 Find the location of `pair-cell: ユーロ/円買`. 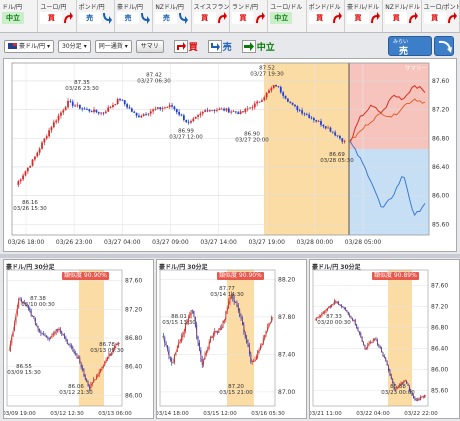

pair-cell: ユーロ/円買 is located at coordinates (57, 16).